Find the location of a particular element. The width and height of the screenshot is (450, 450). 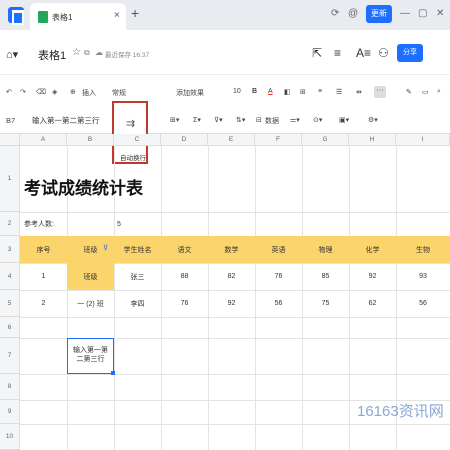

header-cell: 化学 is located at coordinates (372, 249).